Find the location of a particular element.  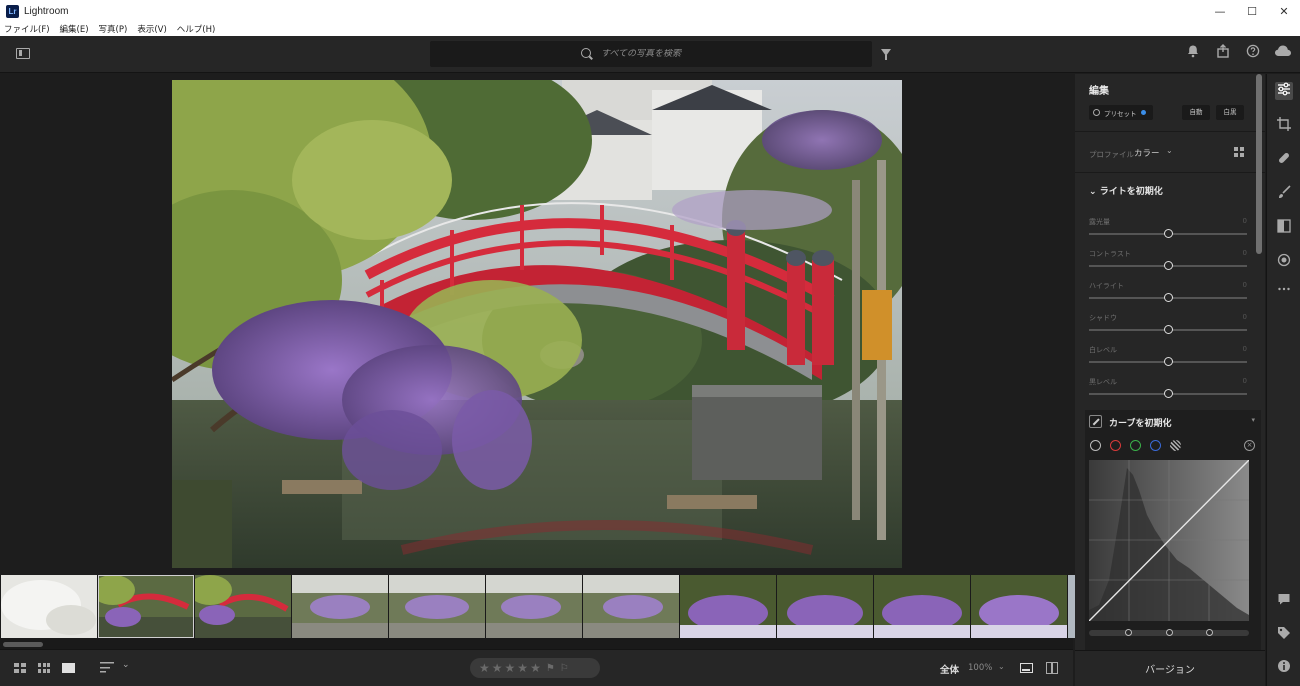

zoom-fit-label: 全体 is located at coordinates (949, 669).